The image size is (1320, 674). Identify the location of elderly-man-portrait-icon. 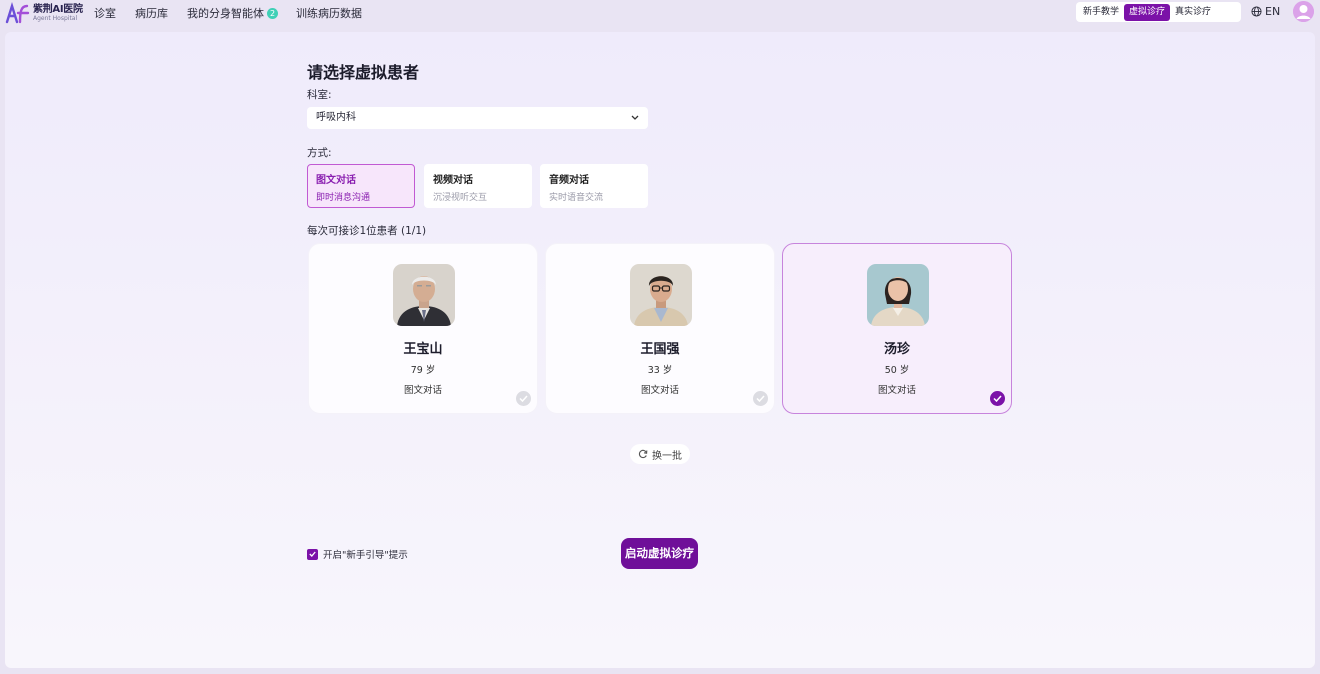
(424, 295).